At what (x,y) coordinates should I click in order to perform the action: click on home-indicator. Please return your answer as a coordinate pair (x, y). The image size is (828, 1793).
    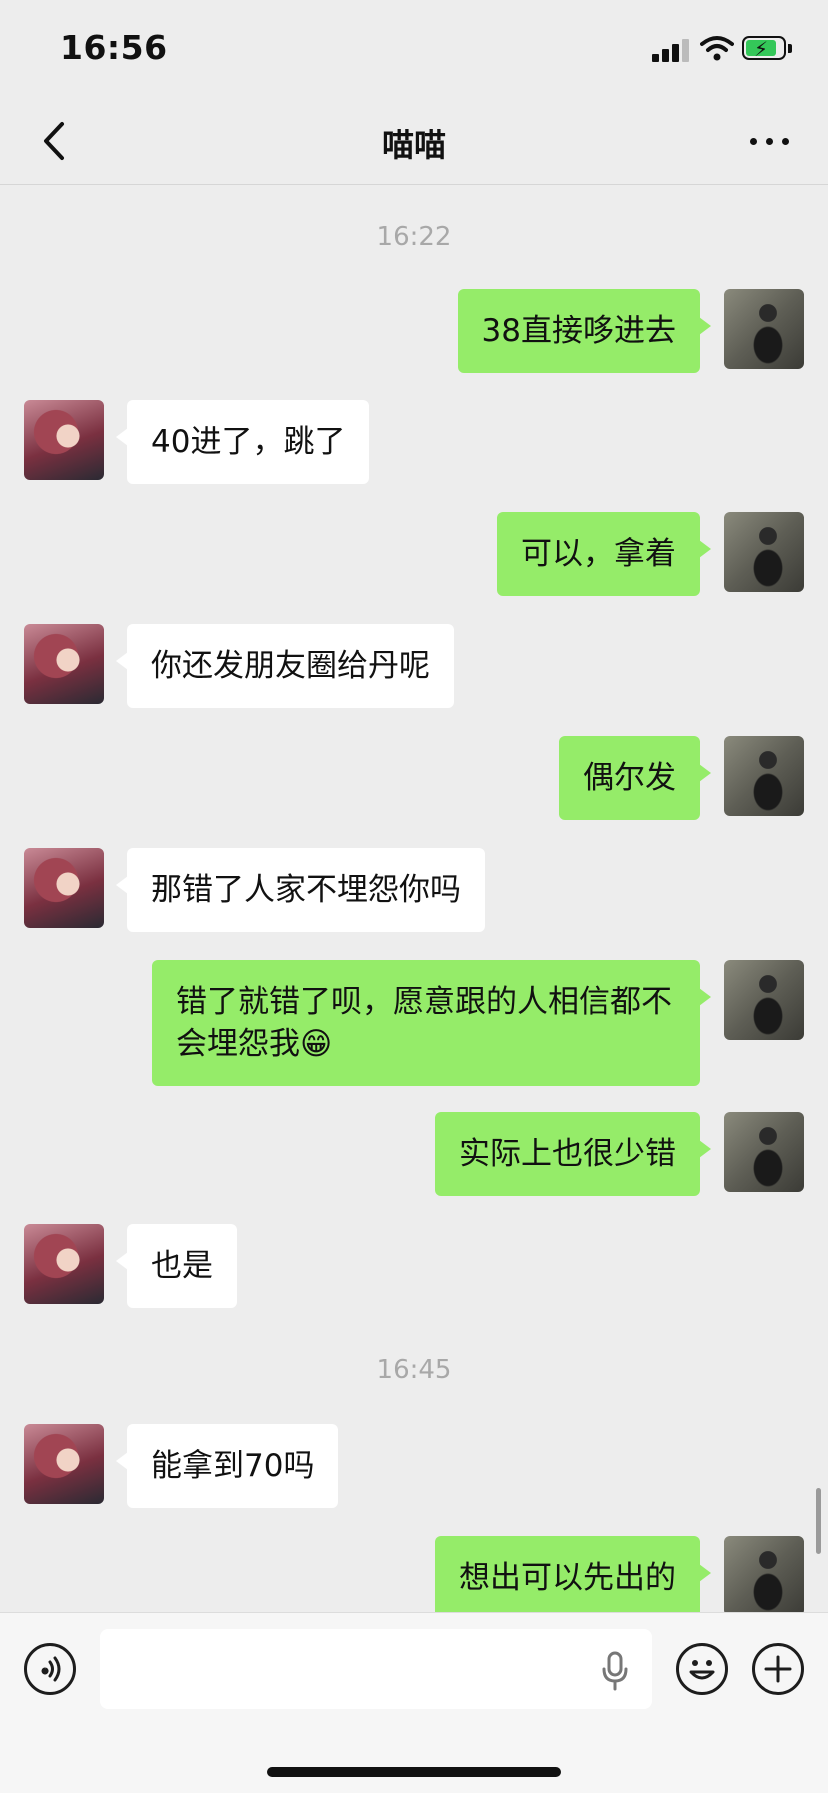
    Looking at the image, I should click on (414, 1772).